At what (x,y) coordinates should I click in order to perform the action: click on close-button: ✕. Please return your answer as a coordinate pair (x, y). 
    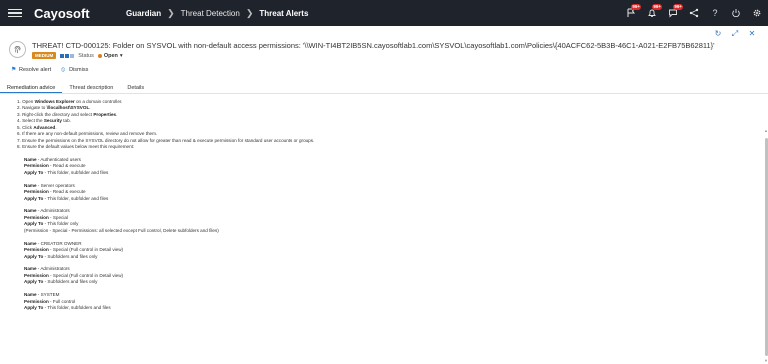
    Looking at the image, I should click on (752, 34).